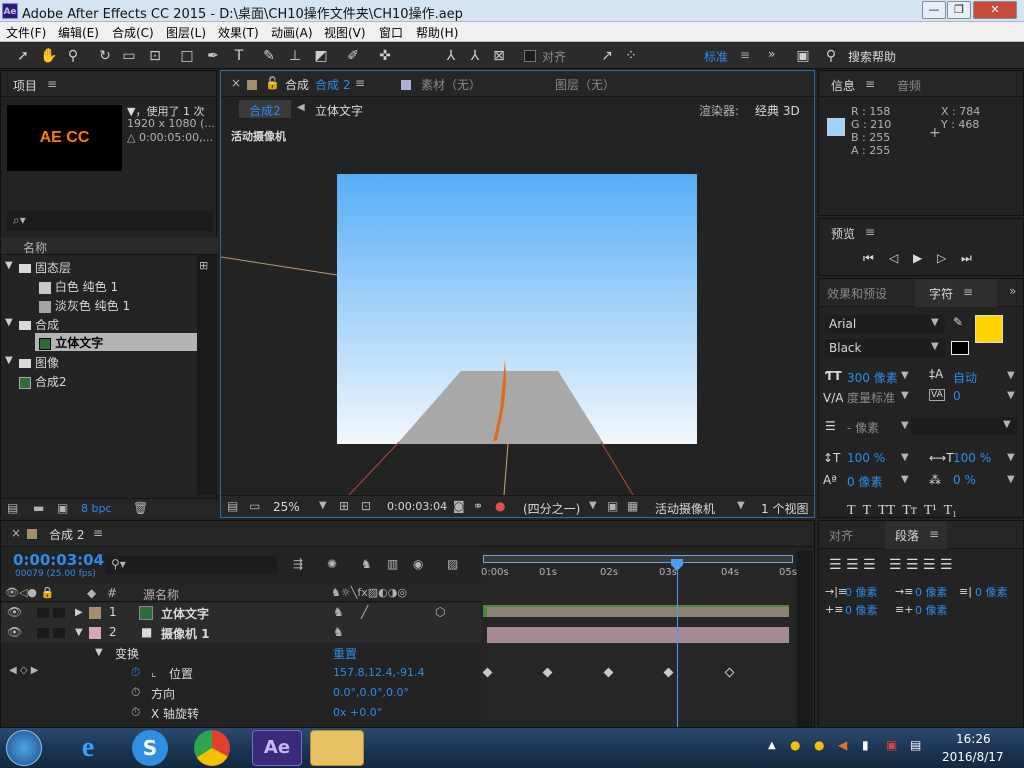 The width and height of the screenshot is (1024, 768). What do you see at coordinates (631, 56) in the screenshot?
I see `snap-feather-icon: ⁘` at bounding box center [631, 56].